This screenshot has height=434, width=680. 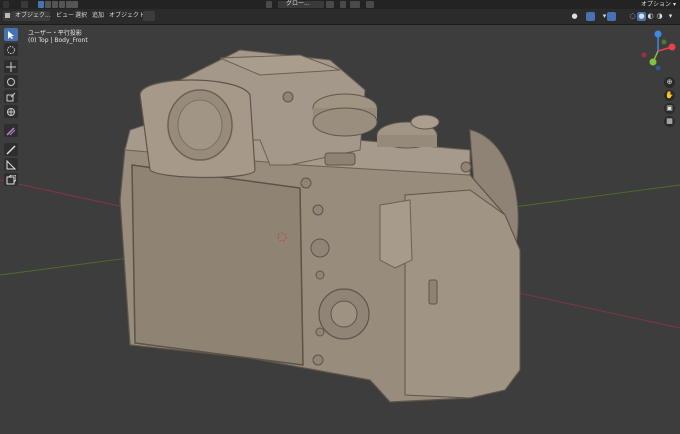 What do you see at coordinates (590, 16) in the screenshot?
I see `gizmo-toggle-icon` at bounding box center [590, 16].